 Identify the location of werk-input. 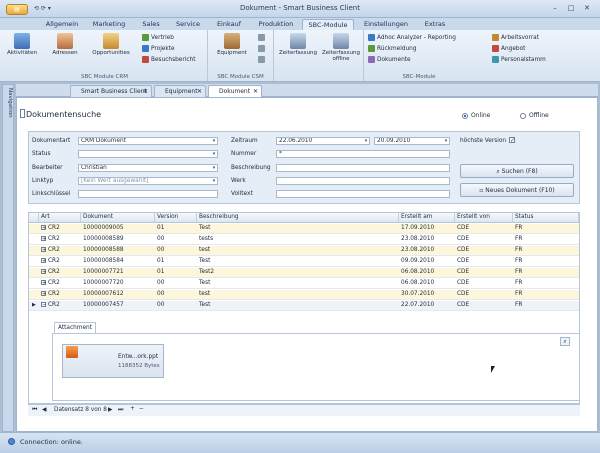
(363, 181).